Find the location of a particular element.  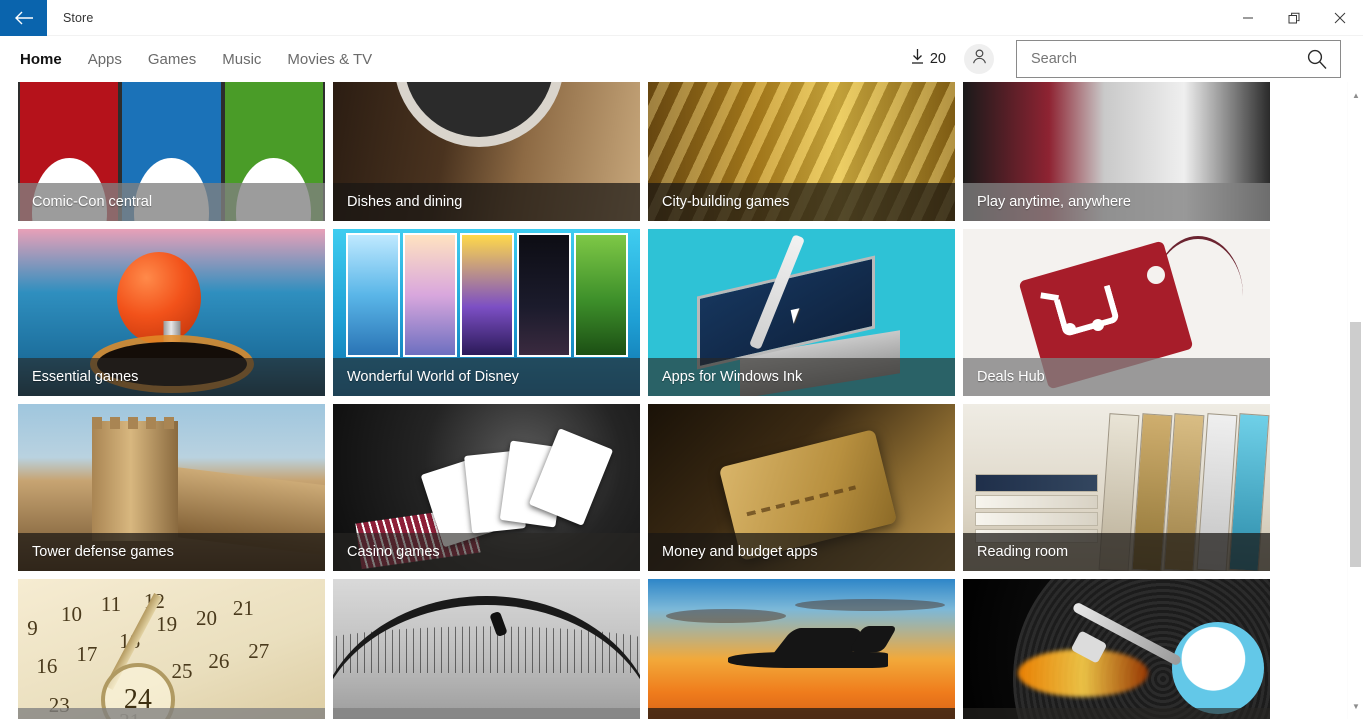

close-icon is located at coordinates (1340, 18).